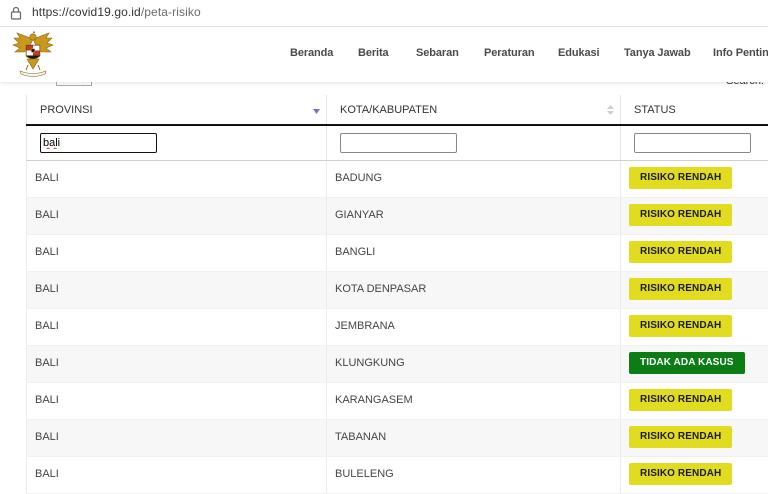 This screenshot has width=768, height=494. Describe the element at coordinates (473, 327) in the screenshot. I see `cell-kota: JEMBRANA` at that location.